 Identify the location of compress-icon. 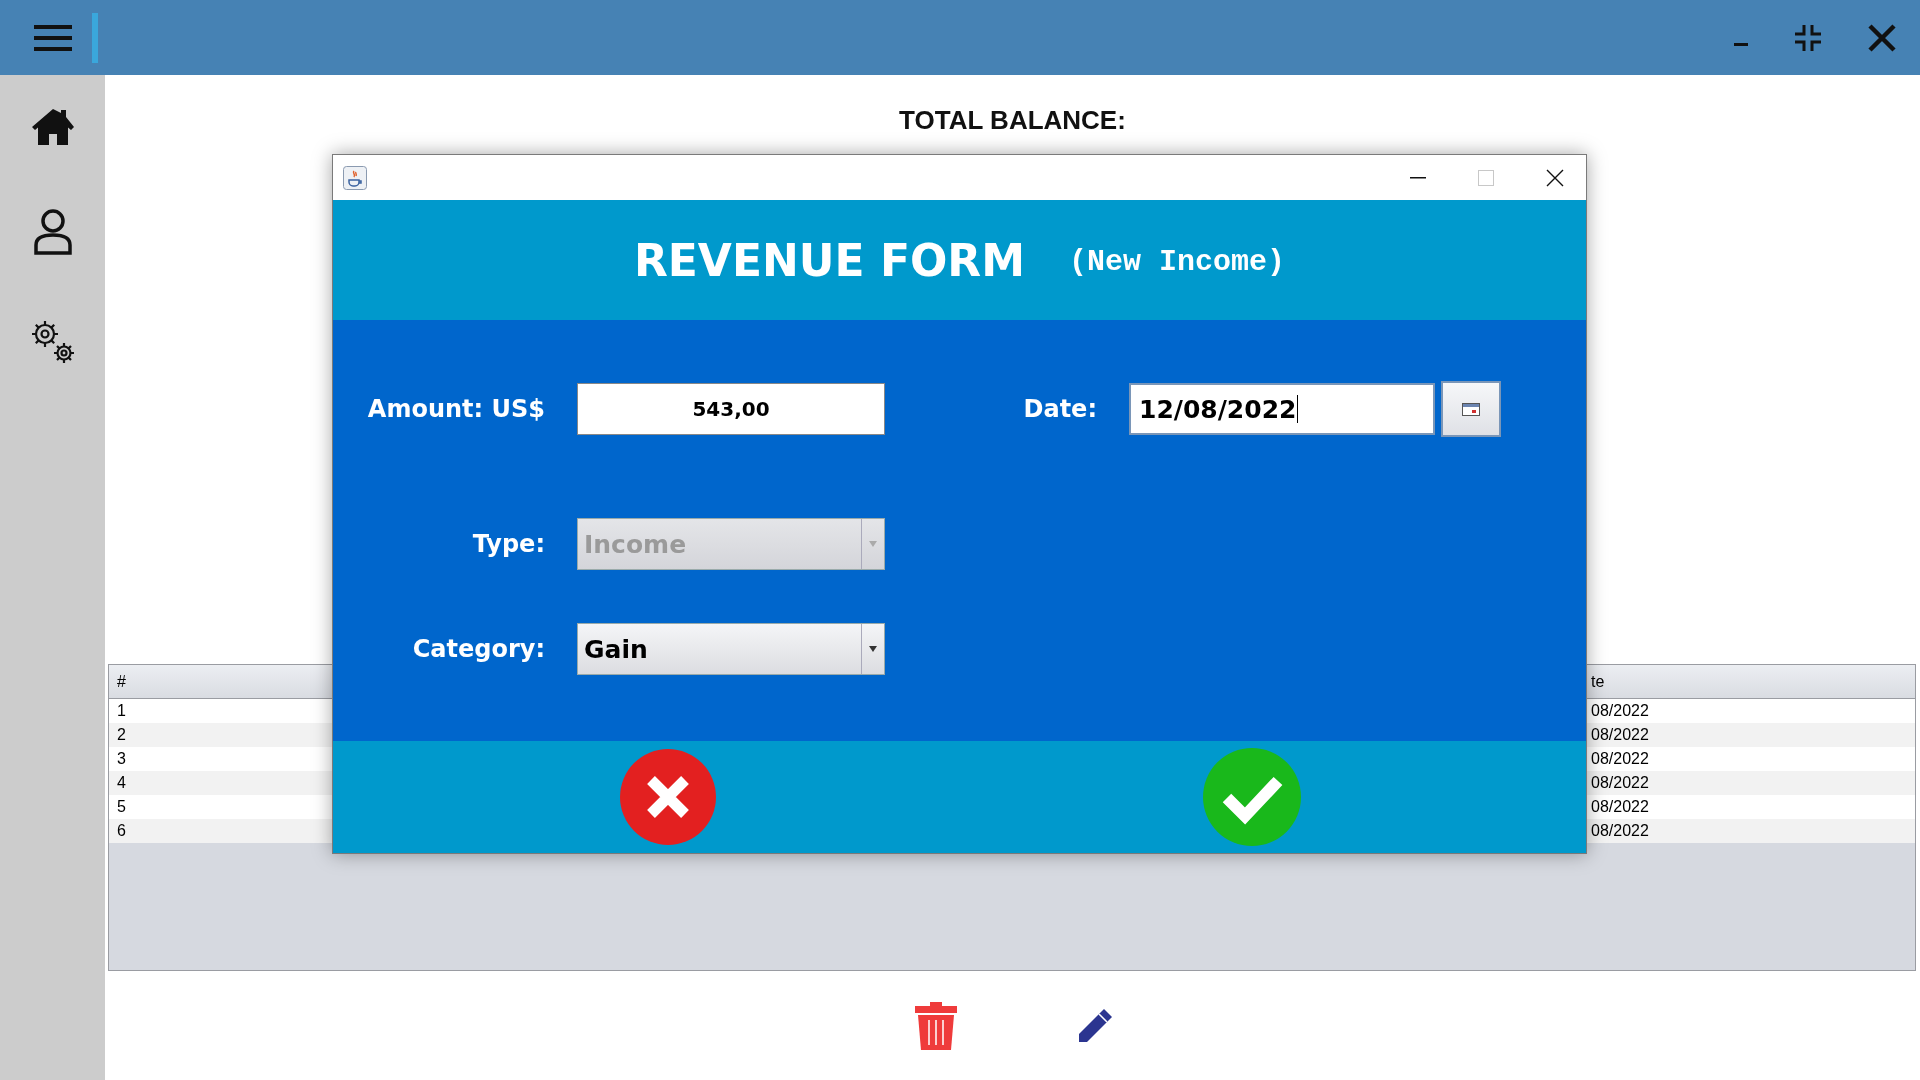
(1808, 37).